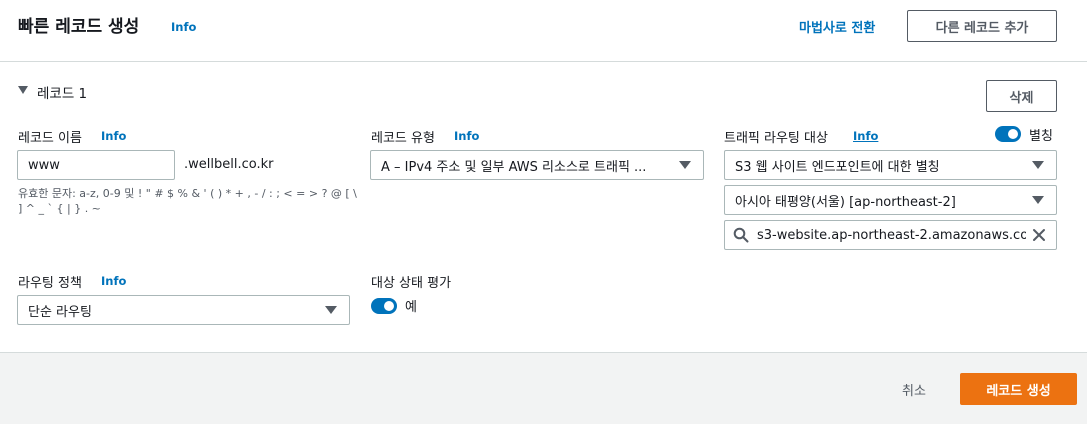 This screenshot has width=1087, height=424. Describe the element at coordinates (59, 208) in the screenshot. I see `record-name-hint-line2: ] ^ _ ` { | } . ~` at that location.